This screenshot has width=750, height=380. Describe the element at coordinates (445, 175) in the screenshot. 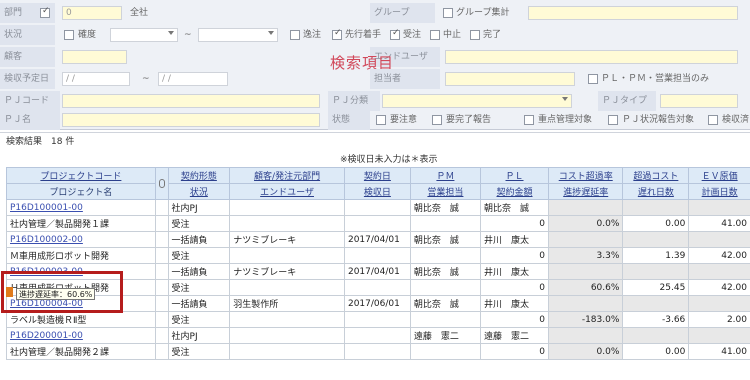

I see `column-header: ＰＭ` at that location.